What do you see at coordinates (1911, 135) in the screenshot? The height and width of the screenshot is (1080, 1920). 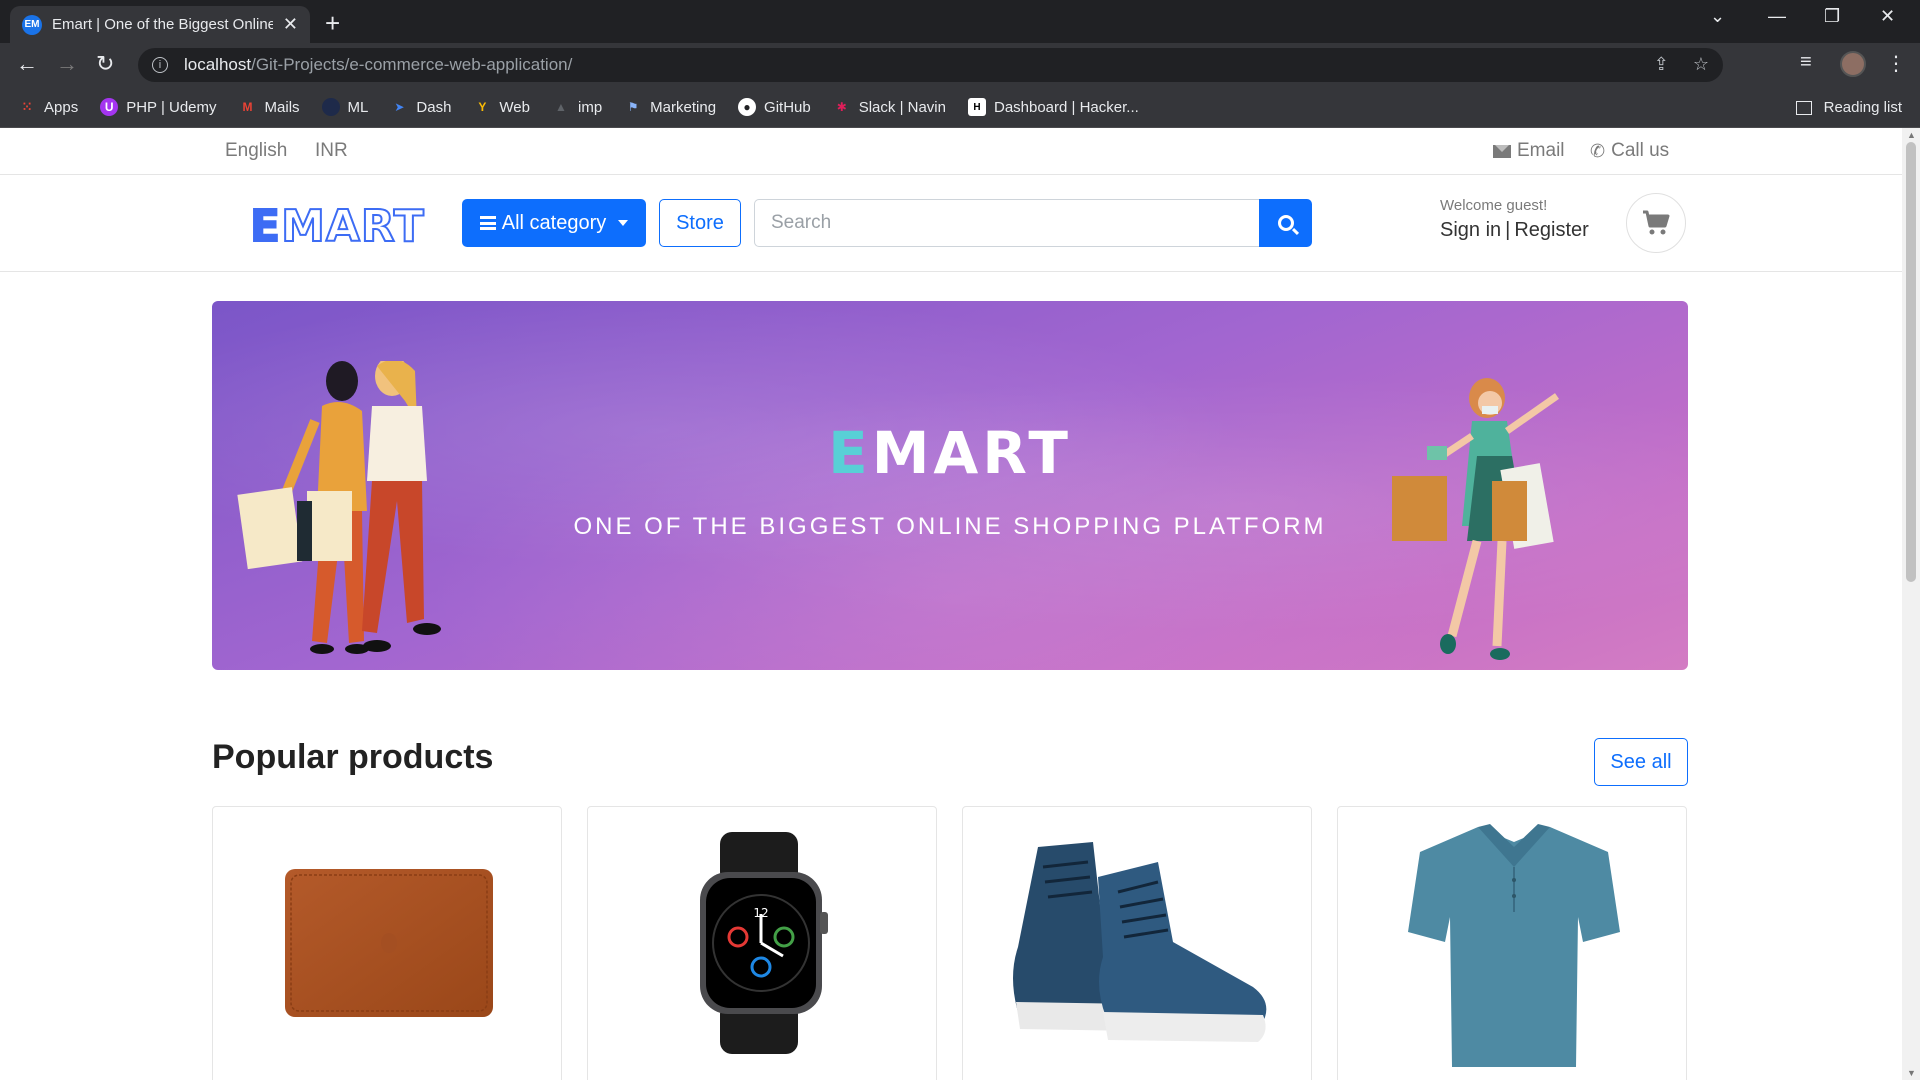 I see `scroll-up-icon: ▲` at bounding box center [1911, 135].